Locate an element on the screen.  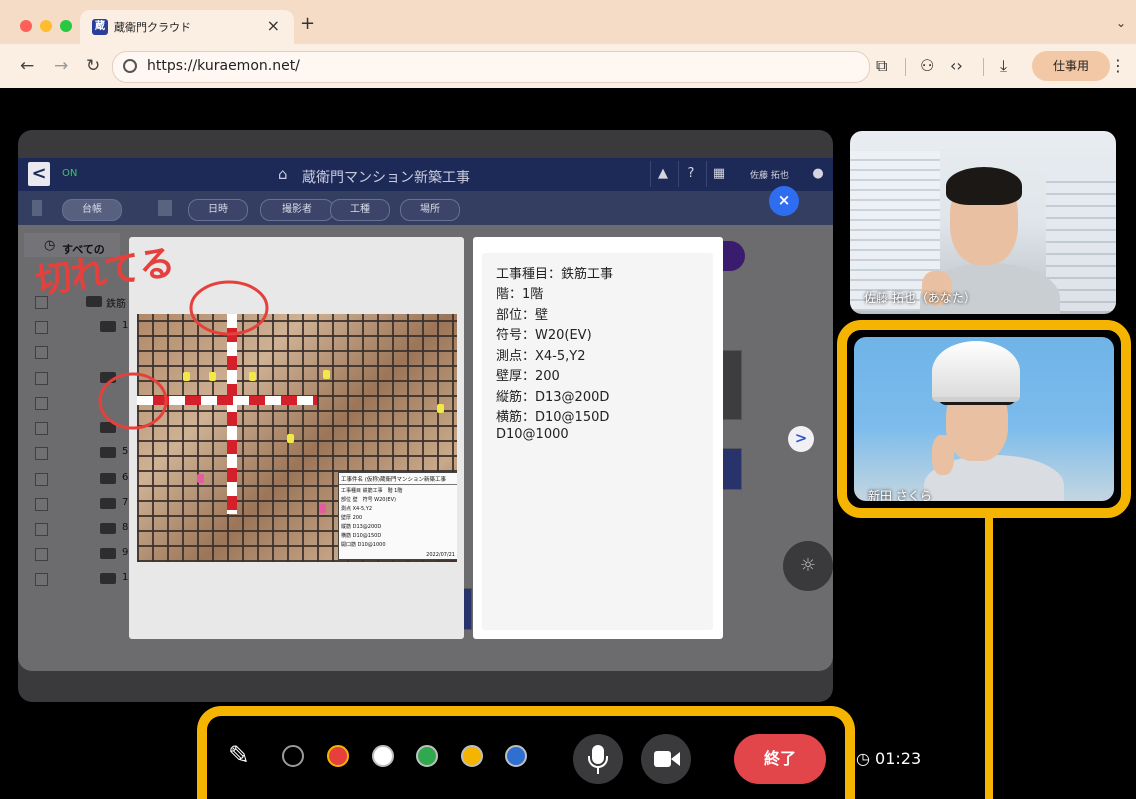
color-blue is located at coordinates (516, 756).